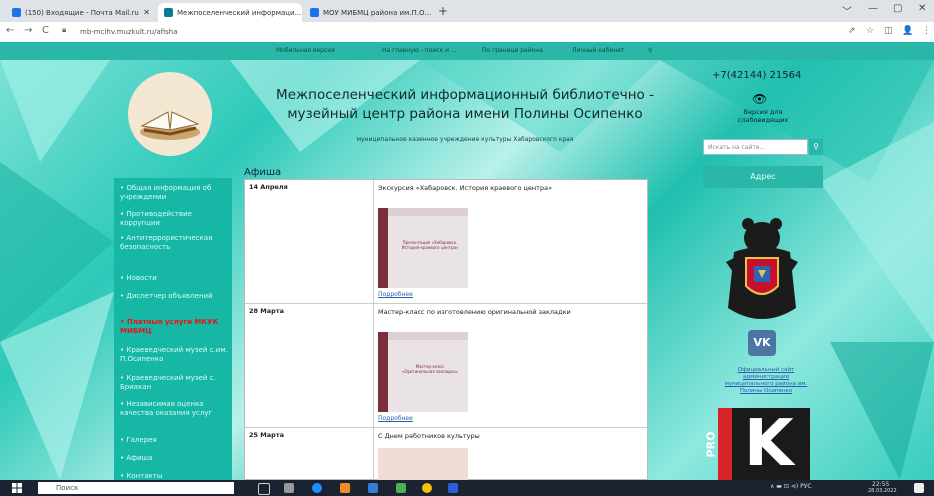  What do you see at coordinates (45, 30) in the screenshot?
I see `reload-icon: C` at bounding box center [45, 30].